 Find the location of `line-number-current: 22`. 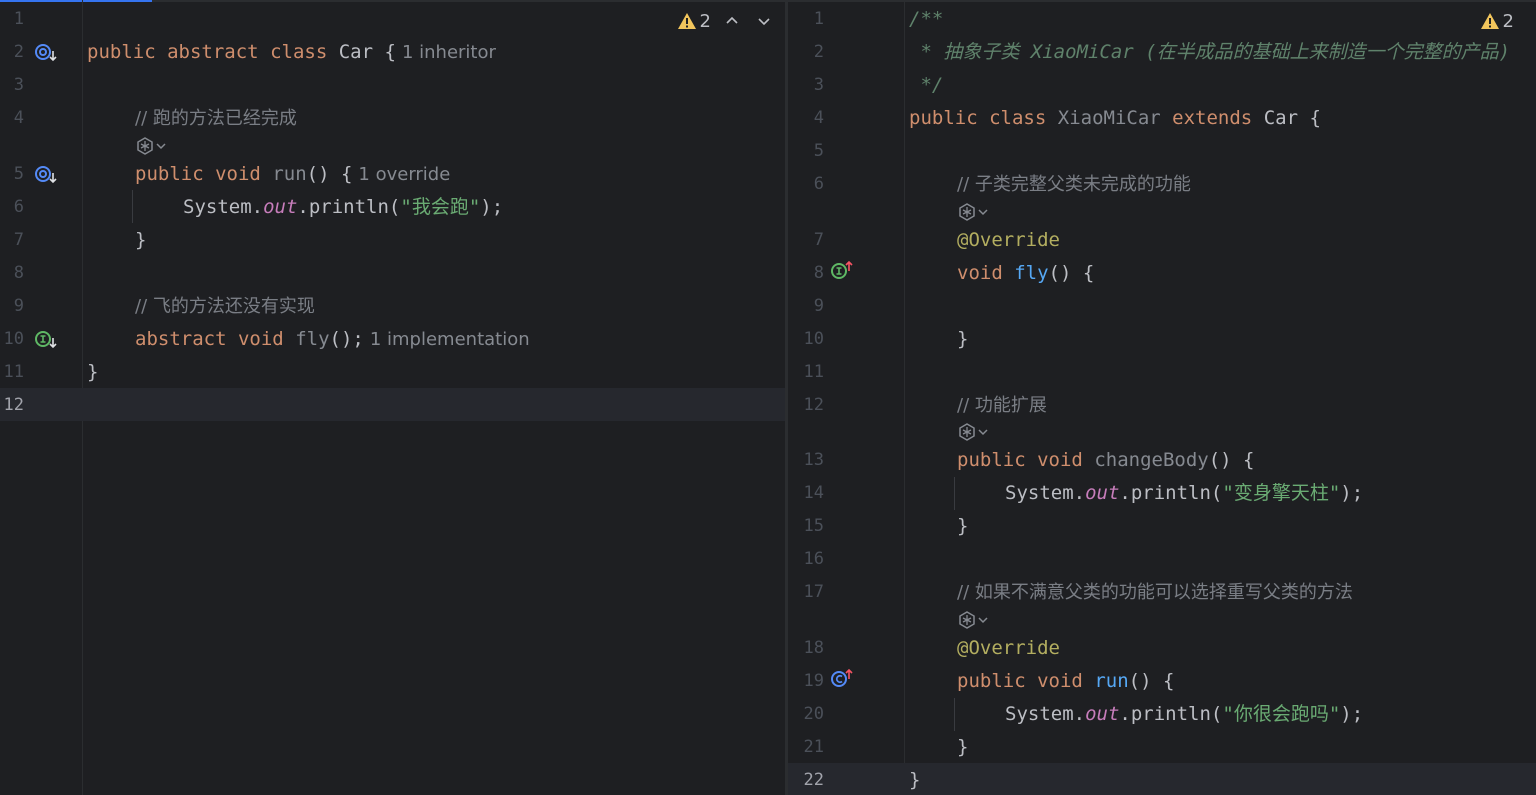

line-number-current: 22 is located at coordinates (806, 779).